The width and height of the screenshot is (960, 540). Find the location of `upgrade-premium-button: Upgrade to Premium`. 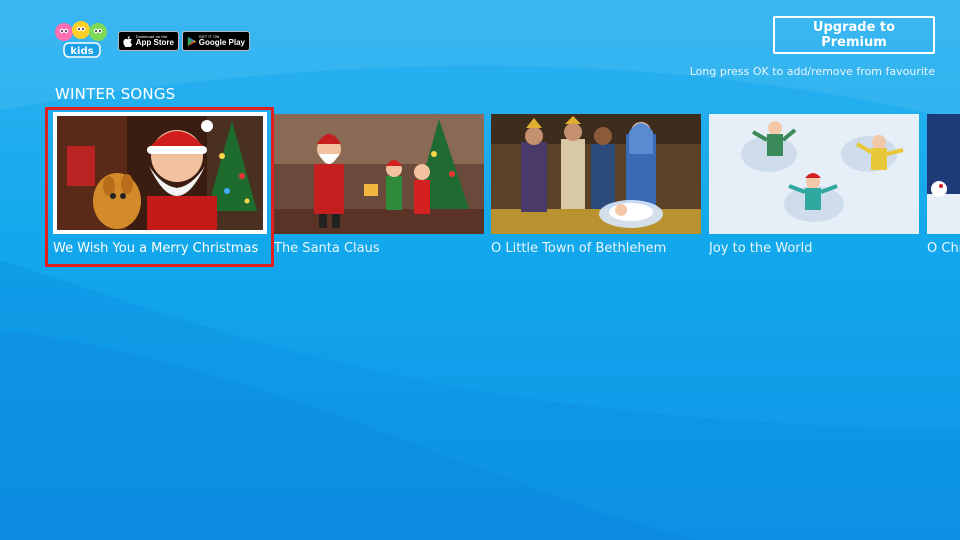

upgrade-premium-button: Upgrade to Premium is located at coordinates (854, 35).